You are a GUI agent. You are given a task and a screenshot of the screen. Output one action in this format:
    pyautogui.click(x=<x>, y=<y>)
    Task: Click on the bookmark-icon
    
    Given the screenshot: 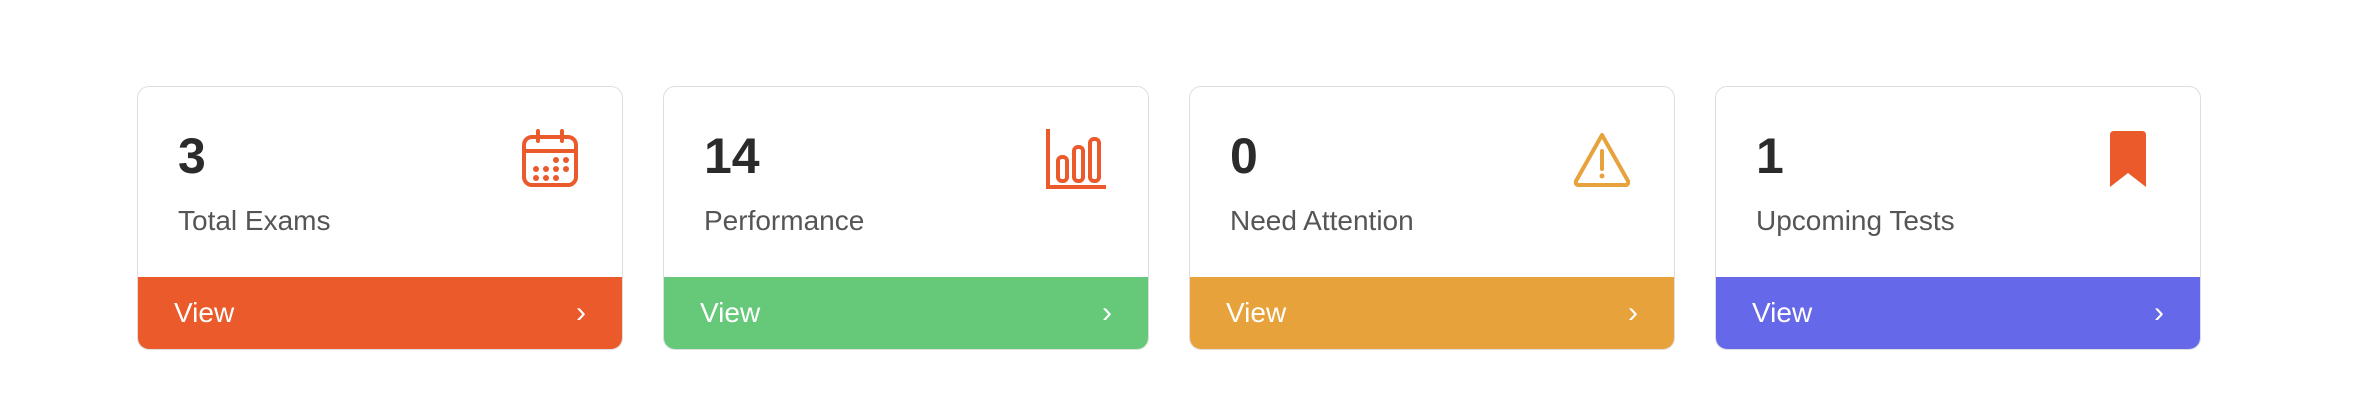 What is the action you would take?
    pyautogui.click(x=2128, y=159)
    